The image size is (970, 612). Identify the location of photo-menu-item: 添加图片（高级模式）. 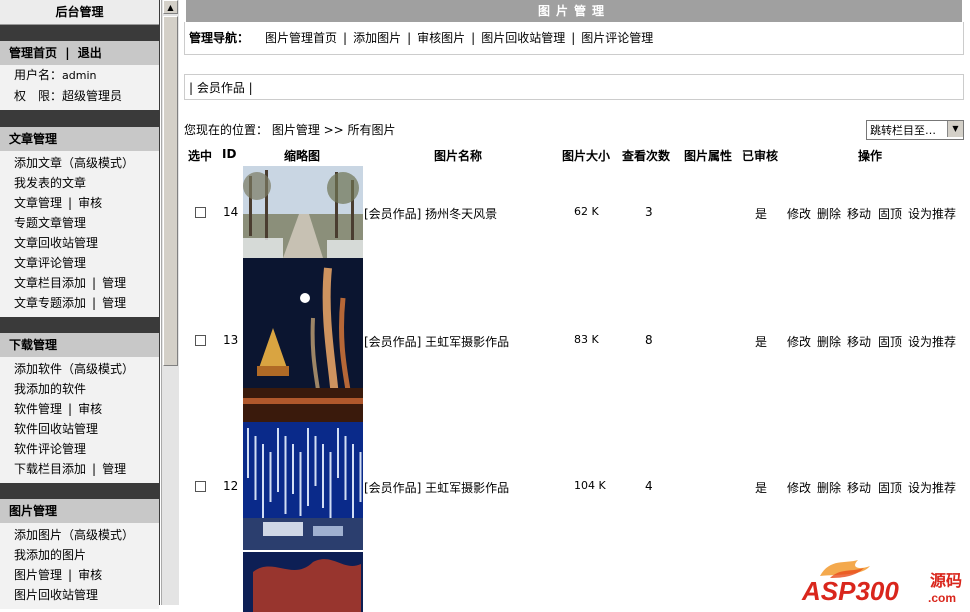
(86, 535).